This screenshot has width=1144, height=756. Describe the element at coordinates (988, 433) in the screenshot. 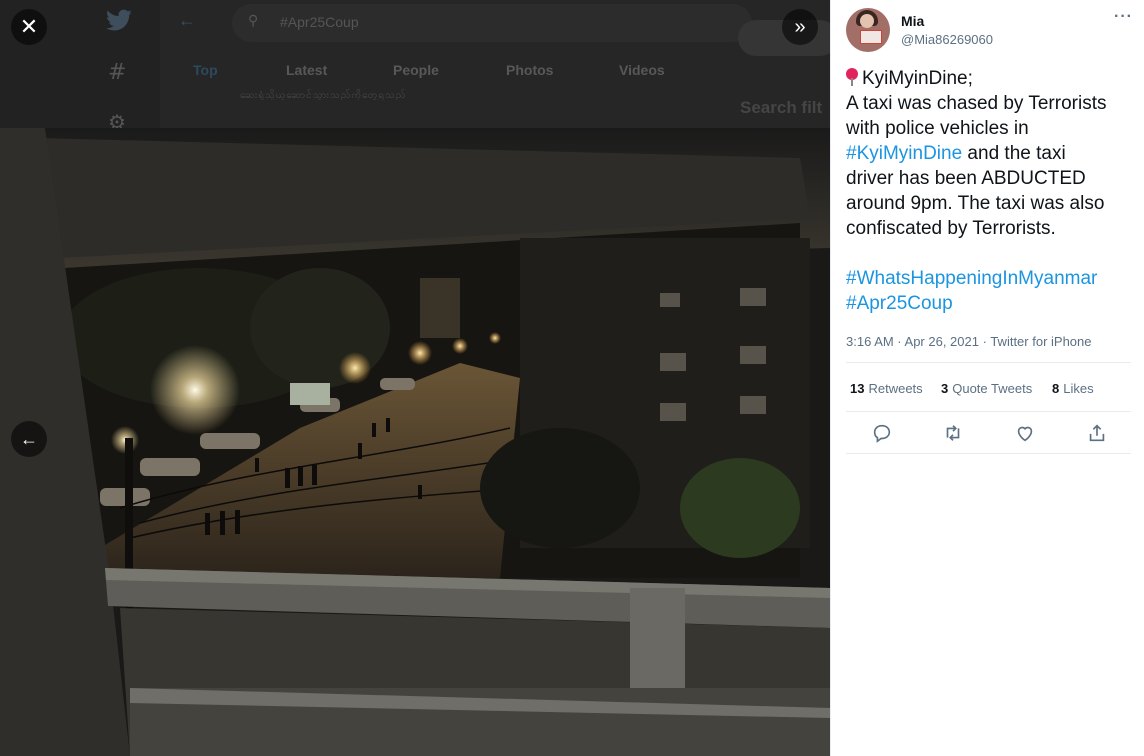

I see `tweet-actions` at that location.